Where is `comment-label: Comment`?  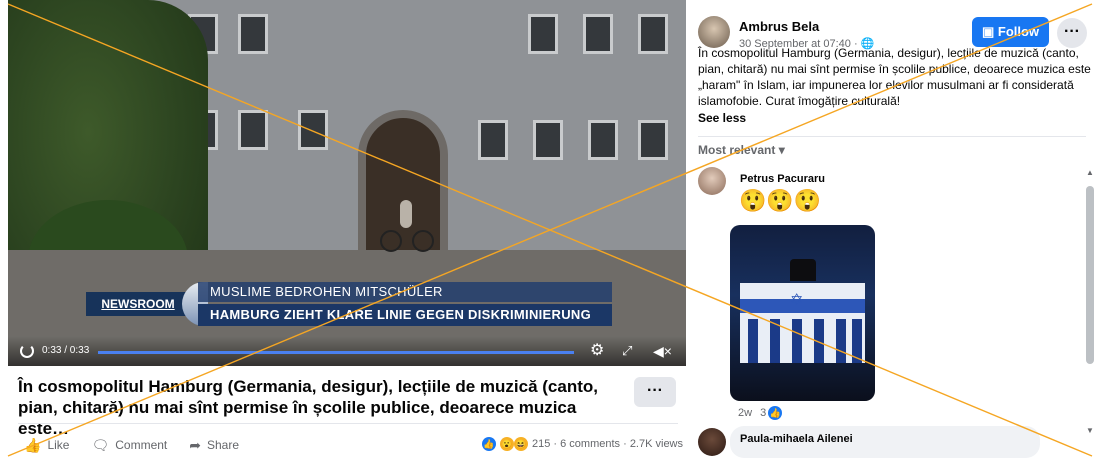
comment-label: Comment is located at coordinates (141, 445).